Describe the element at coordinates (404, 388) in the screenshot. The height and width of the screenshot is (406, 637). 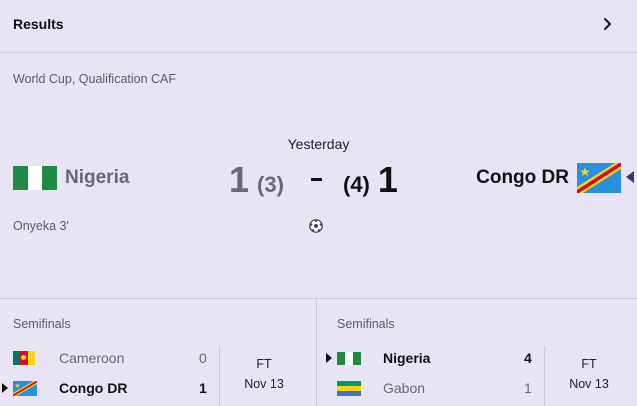
I see `team-name: Gabon` at that location.